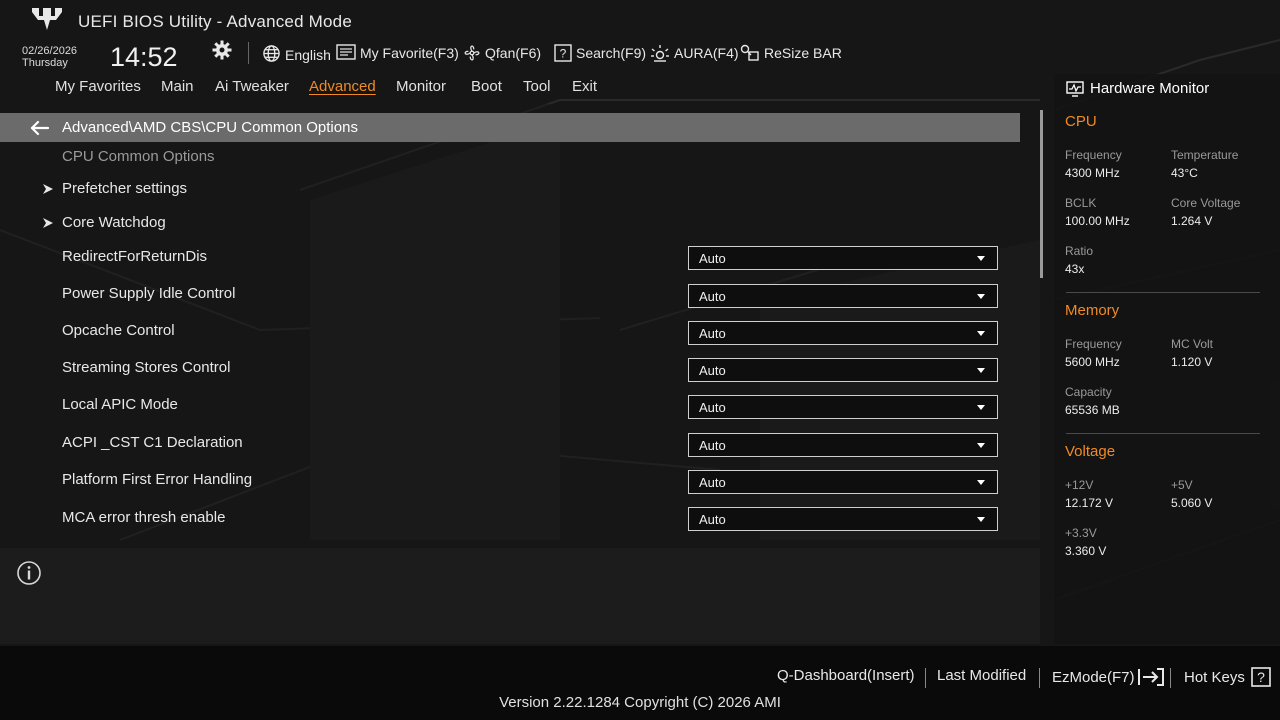  I want to click on tab-main: Main, so click(177, 86).